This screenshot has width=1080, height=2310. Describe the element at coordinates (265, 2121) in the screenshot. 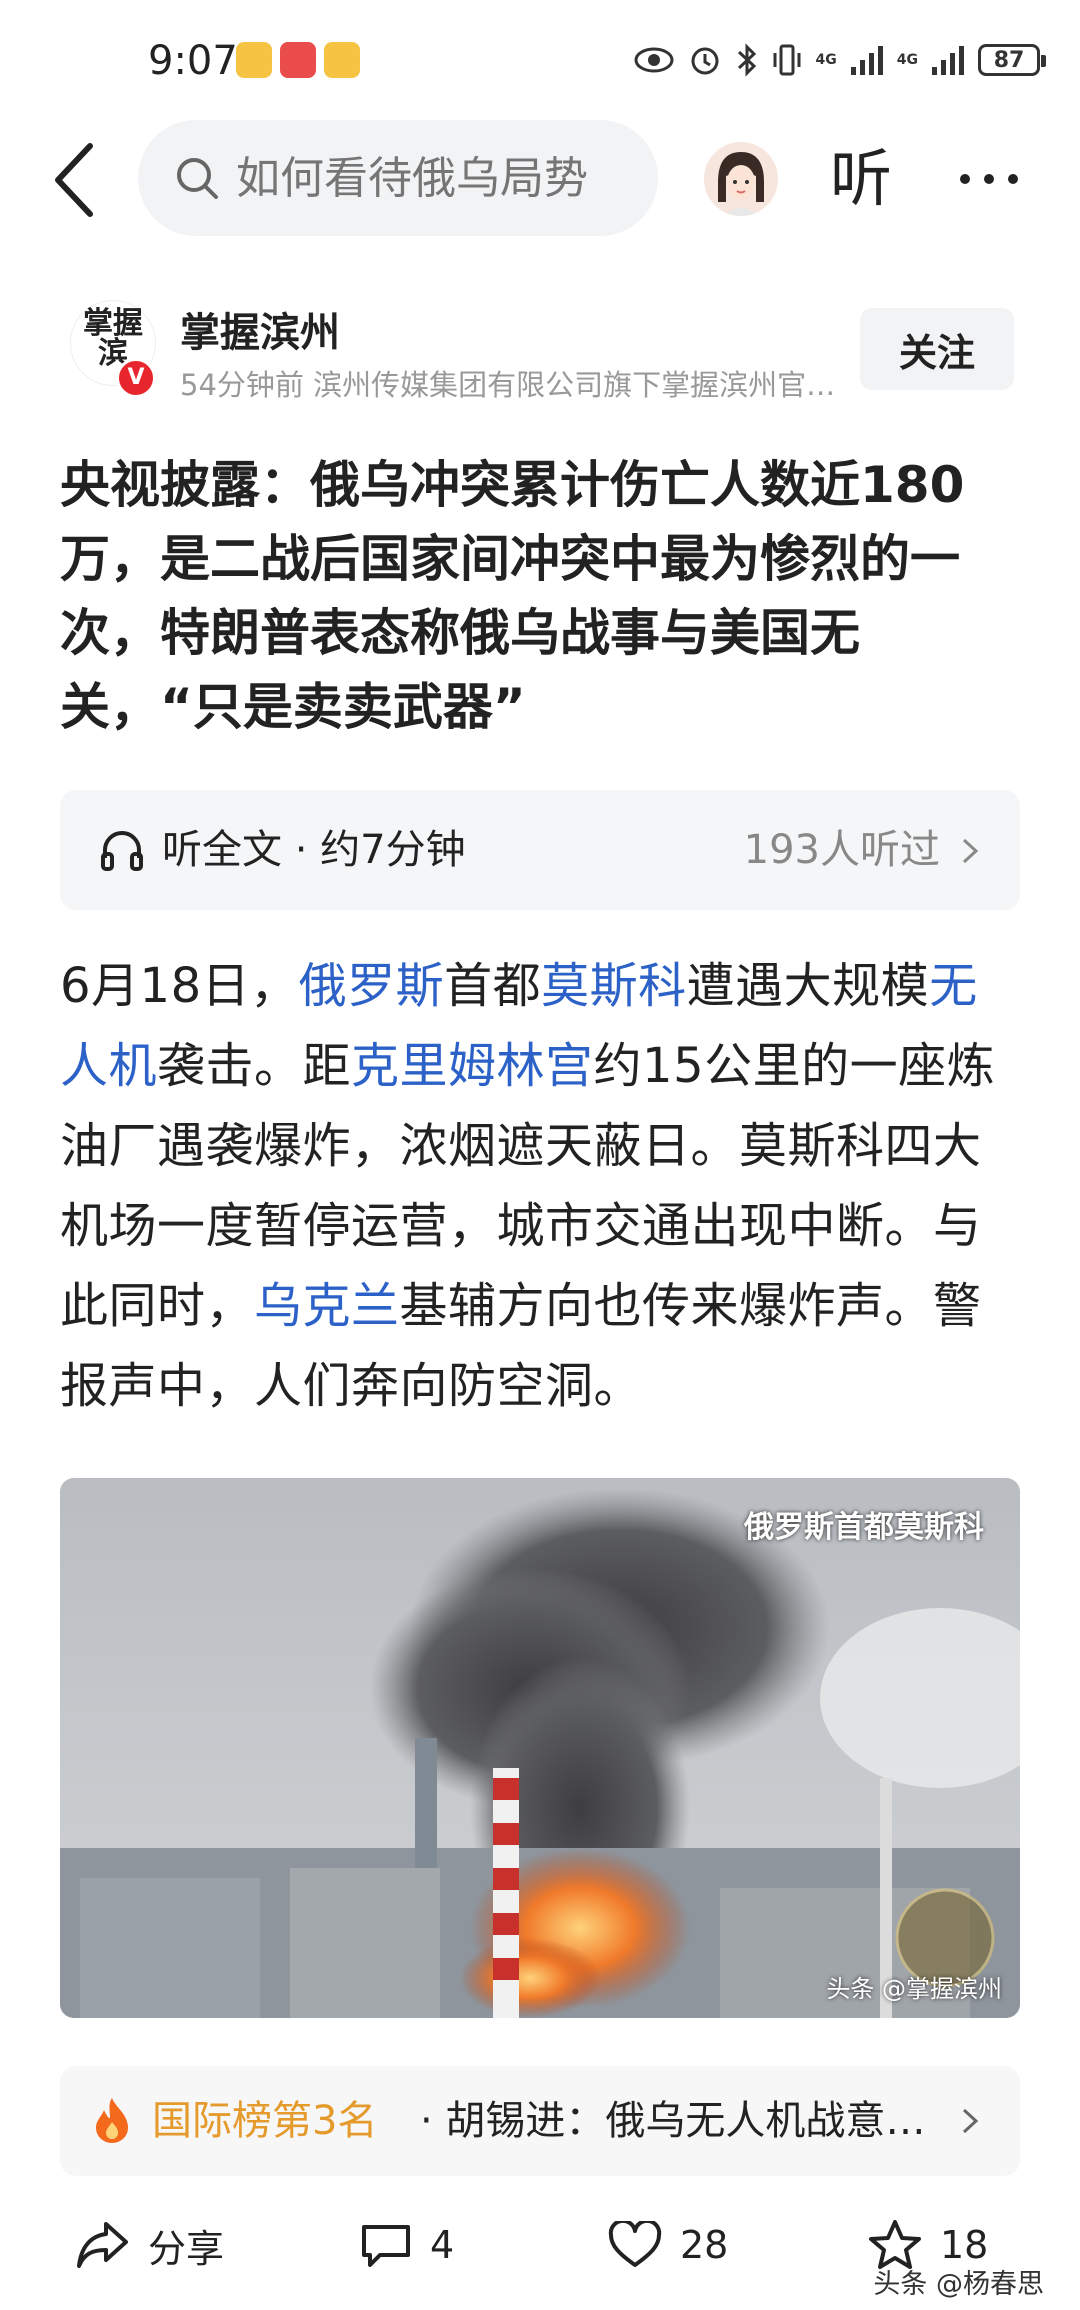

I see `rank-label: 国际榜第3名` at that location.